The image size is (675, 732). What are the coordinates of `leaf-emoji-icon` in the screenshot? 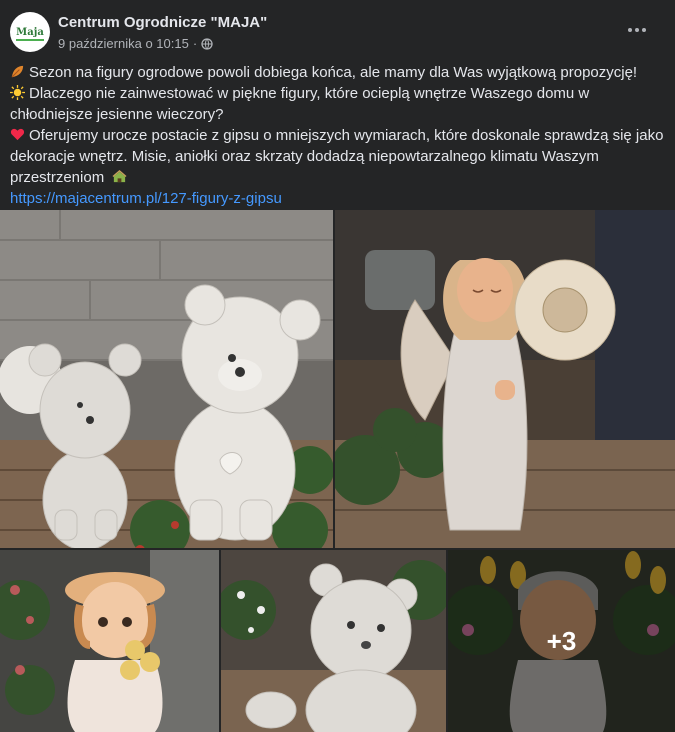 It's located at (17, 71).